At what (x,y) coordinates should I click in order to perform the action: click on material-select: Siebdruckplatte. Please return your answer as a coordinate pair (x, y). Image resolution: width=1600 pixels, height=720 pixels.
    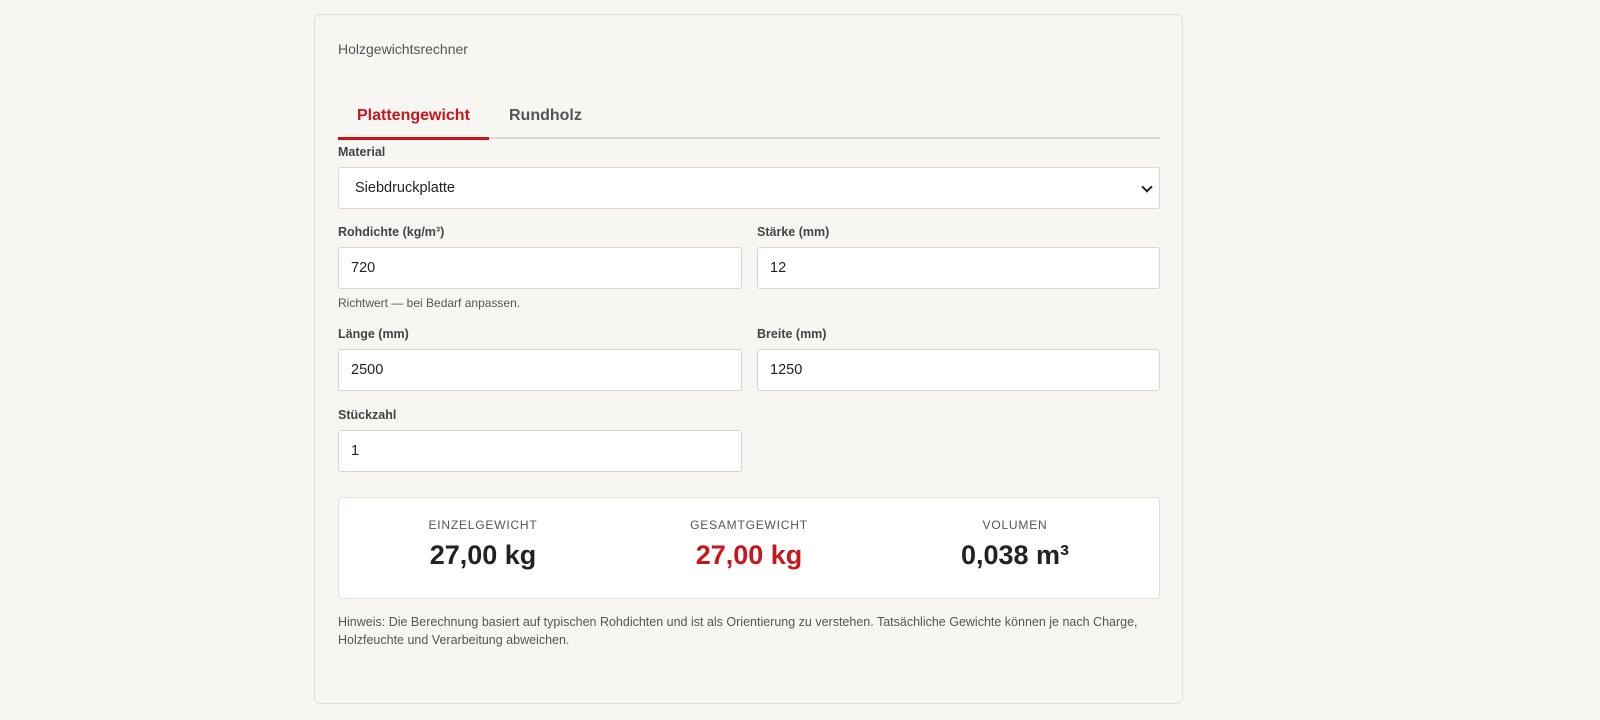
    Looking at the image, I should click on (749, 188).